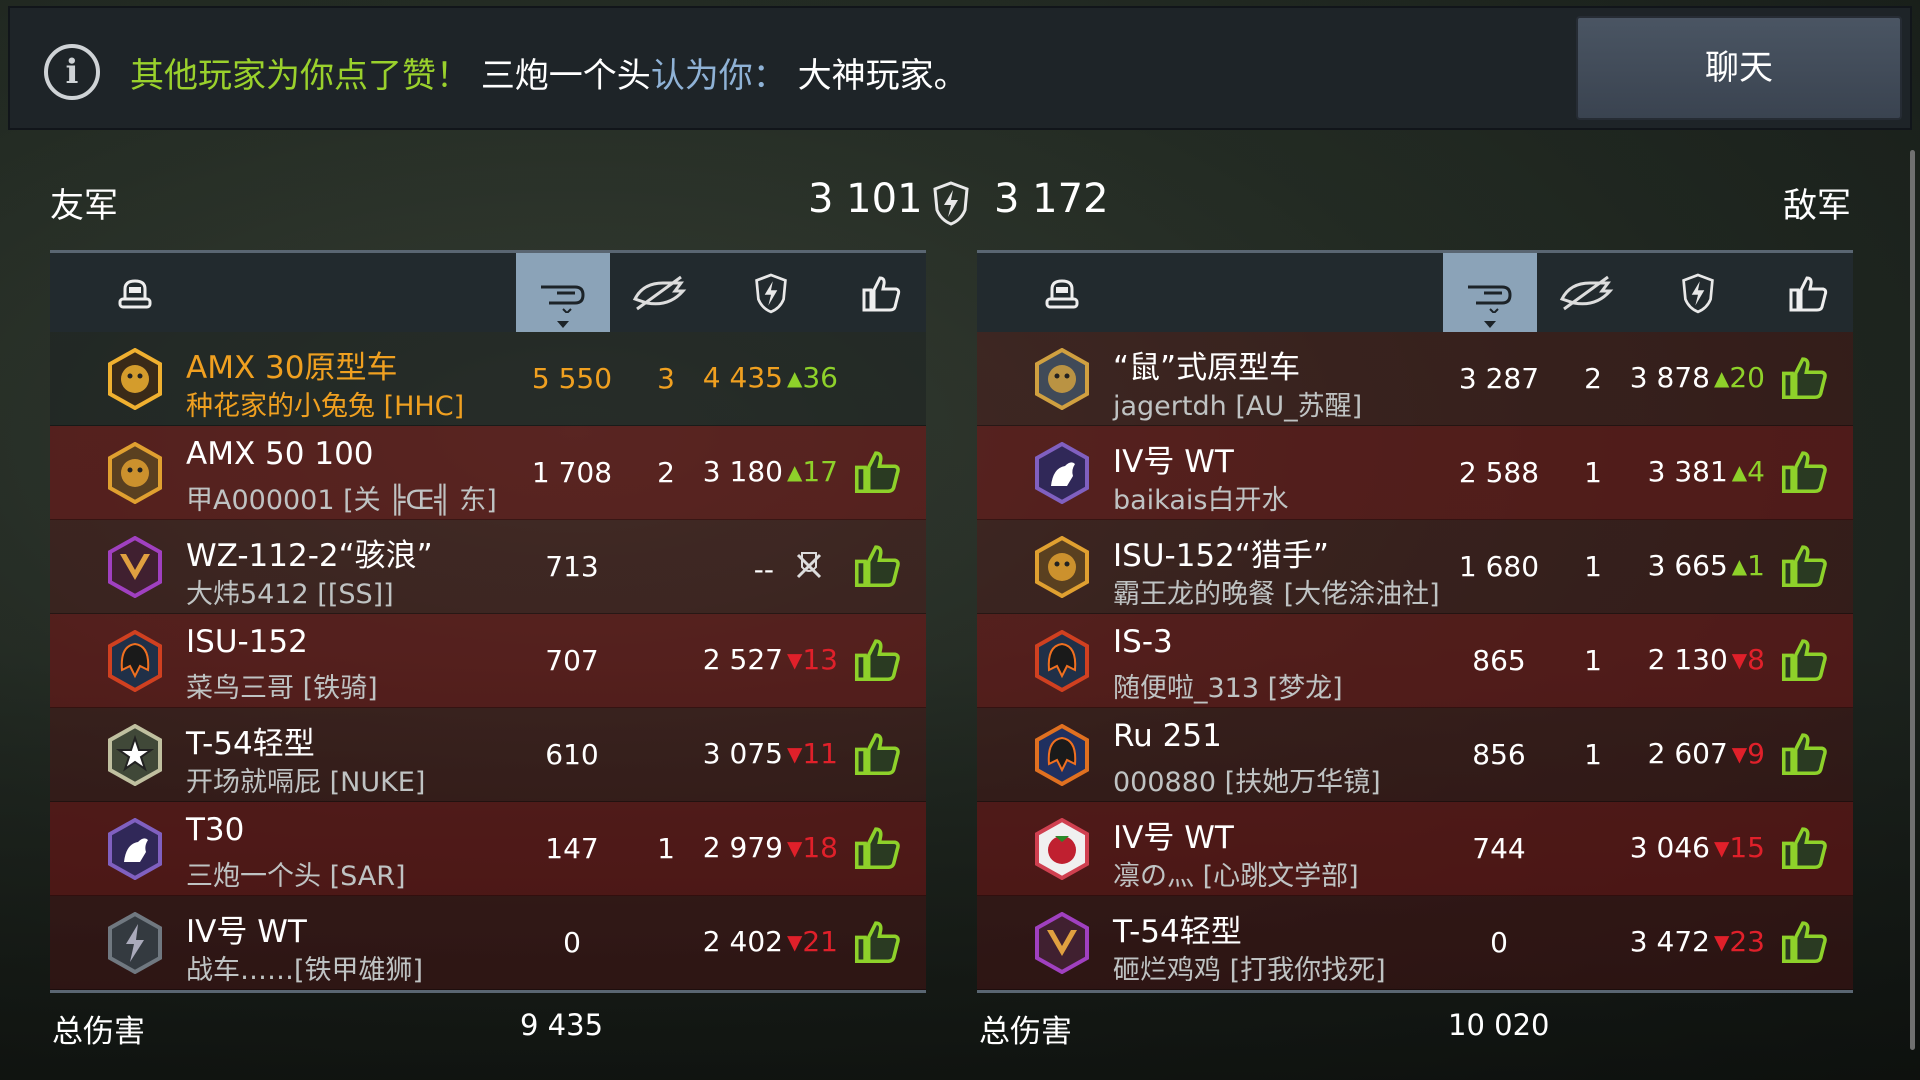  Describe the element at coordinates (572, 660) in the screenshot. I see `damage-value: 707` at that location.